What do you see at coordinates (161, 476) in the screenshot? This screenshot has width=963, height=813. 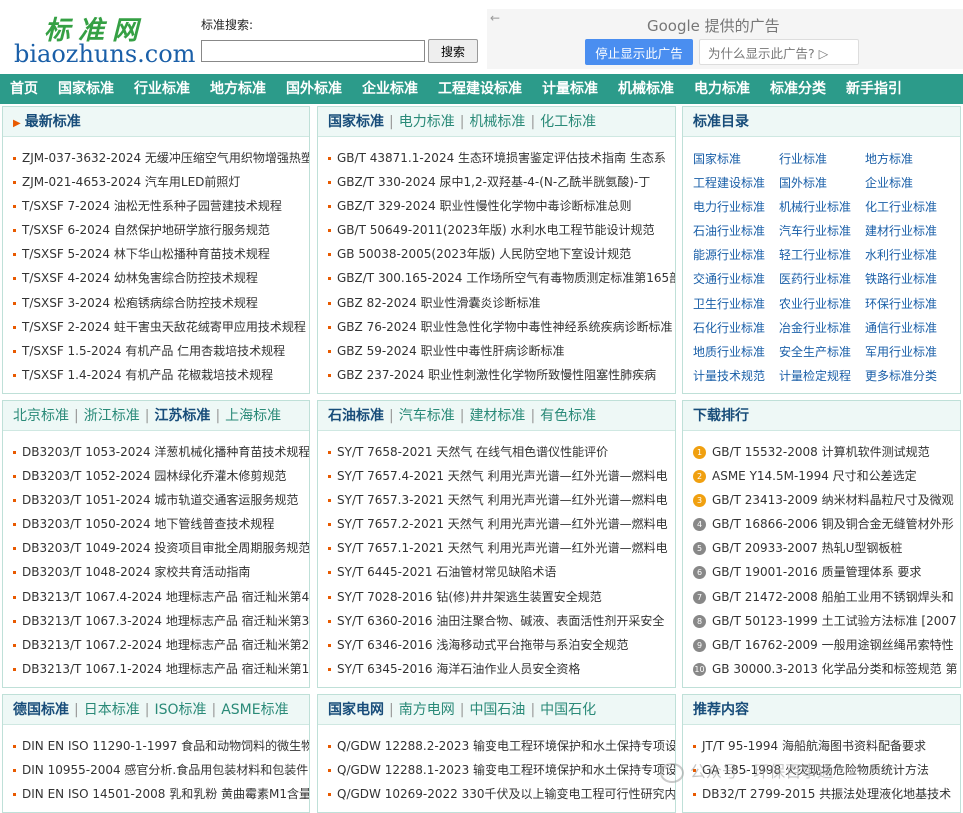 I see `list-item: DB3203/T 1052-2024 园林绿化乔灌木修剪规范` at bounding box center [161, 476].